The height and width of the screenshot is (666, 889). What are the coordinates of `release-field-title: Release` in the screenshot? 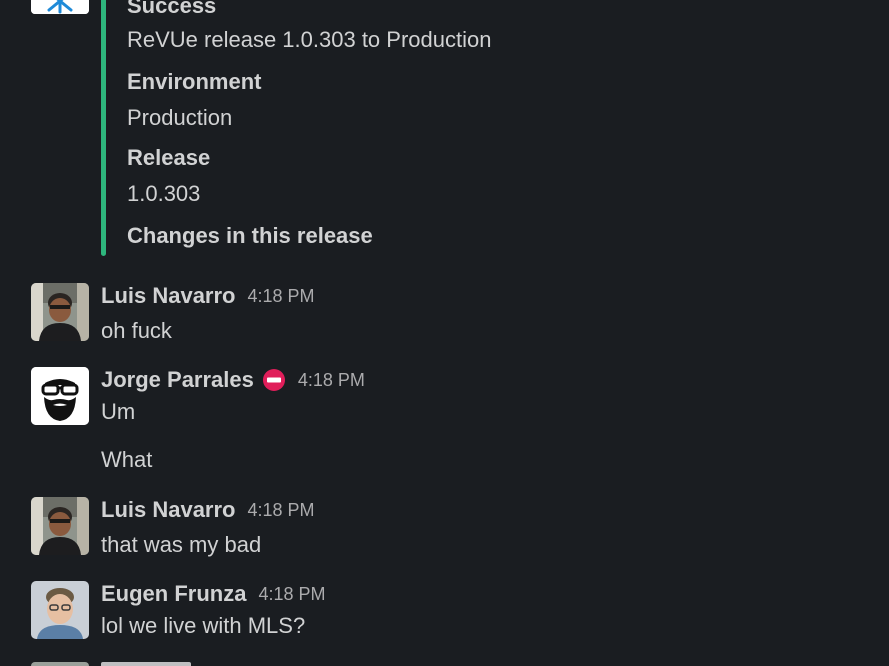 It's located at (169, 157).